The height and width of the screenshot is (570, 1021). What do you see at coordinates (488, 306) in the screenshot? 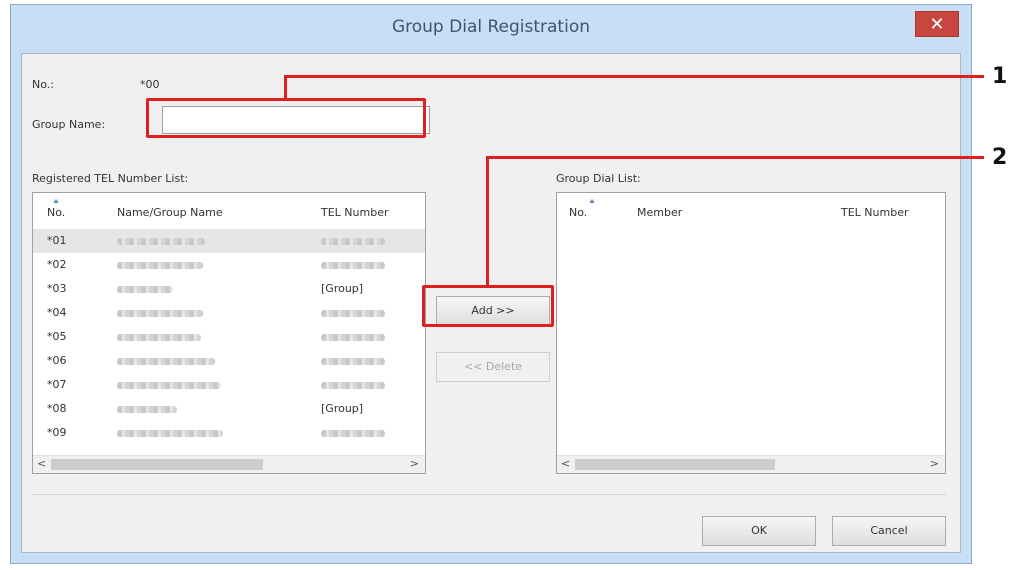
I see `callout-box-add-button` at bounding box center [488, 306].